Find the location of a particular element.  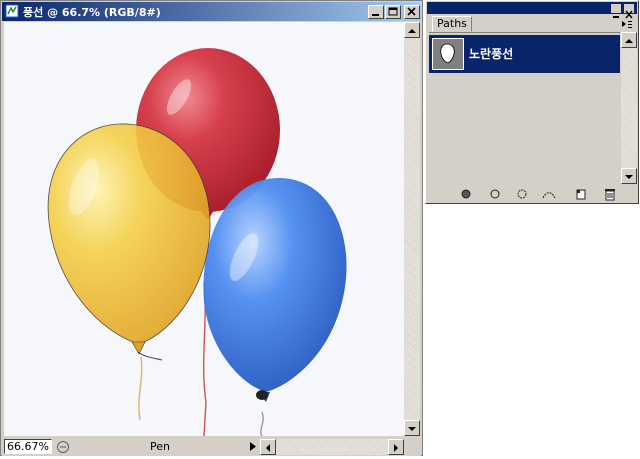

path-row: 노란풍선 is located at coordinates (524, 54).